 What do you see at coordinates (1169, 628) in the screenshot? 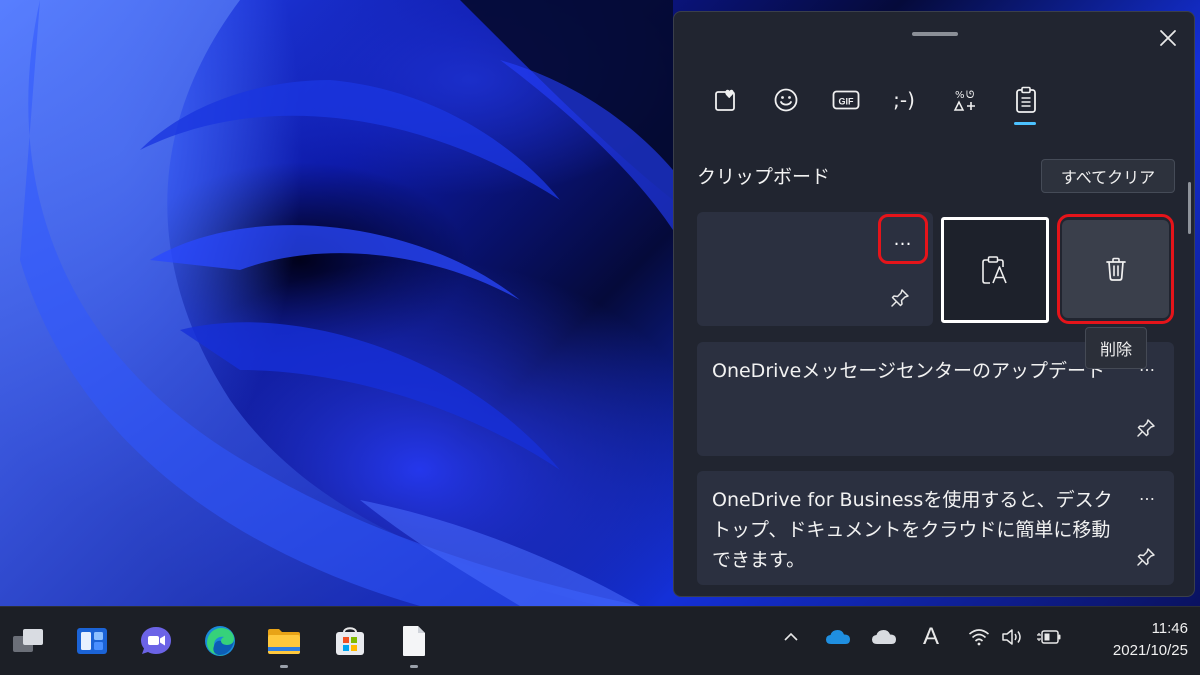
I see `clock-time: 11:46` at bounding box center [1169, 628].